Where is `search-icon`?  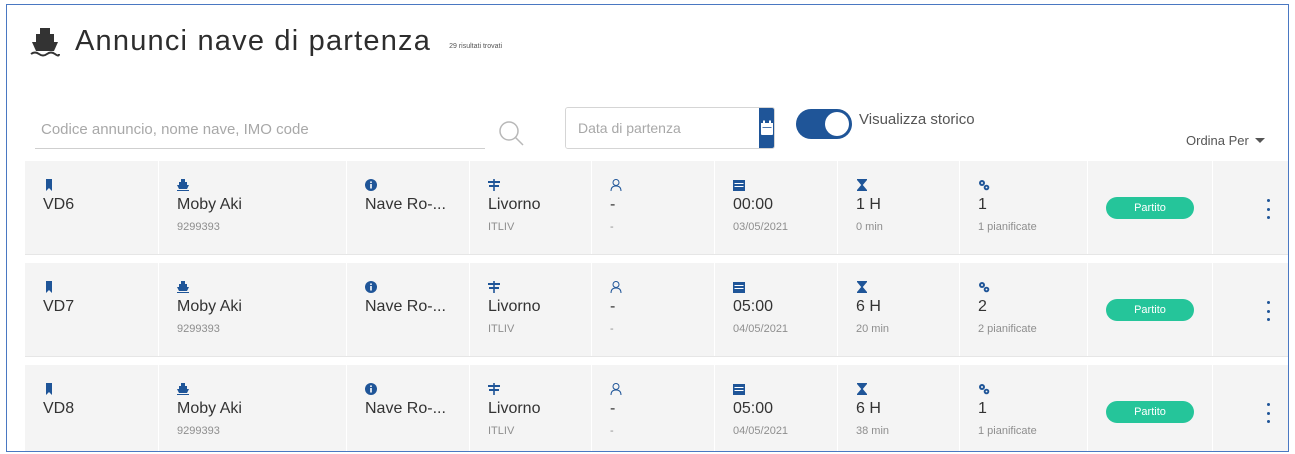 search-icon is located at coordinates (511, 133).